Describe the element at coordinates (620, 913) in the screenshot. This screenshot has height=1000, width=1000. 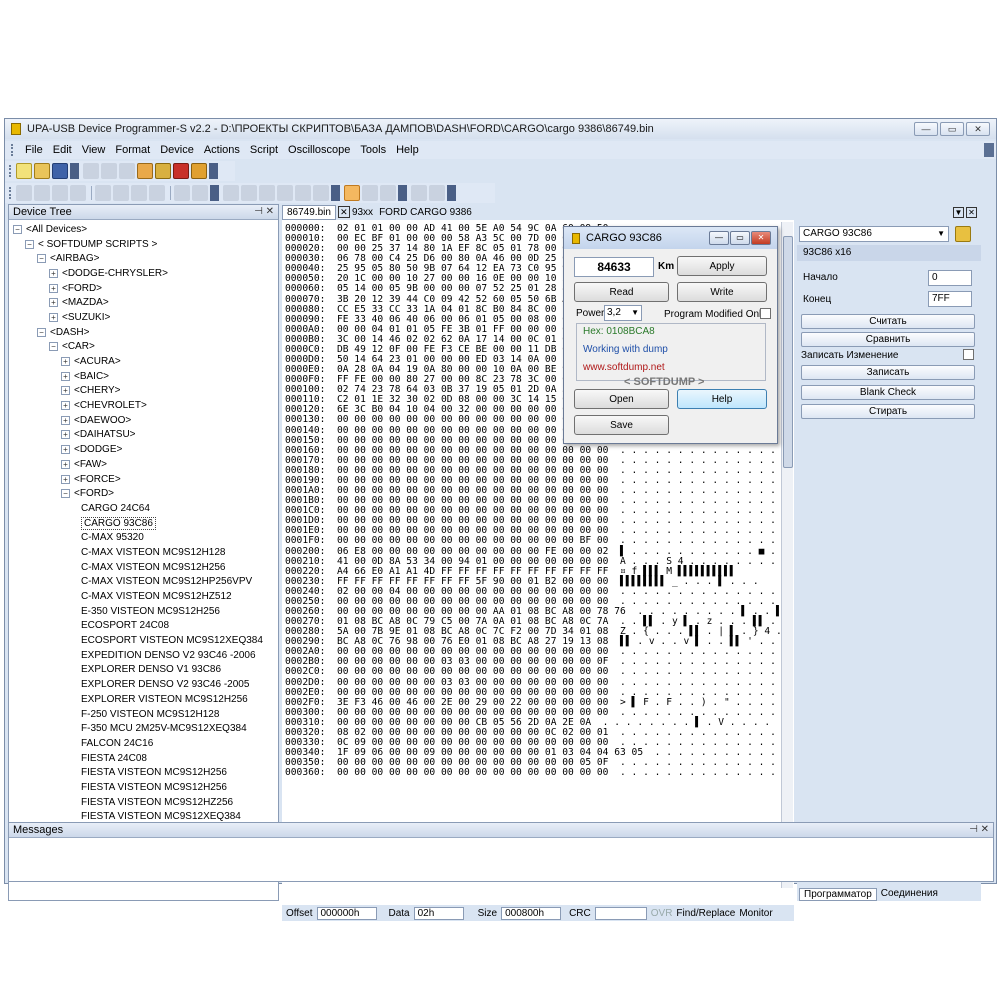
I see `crc-field` at that location.